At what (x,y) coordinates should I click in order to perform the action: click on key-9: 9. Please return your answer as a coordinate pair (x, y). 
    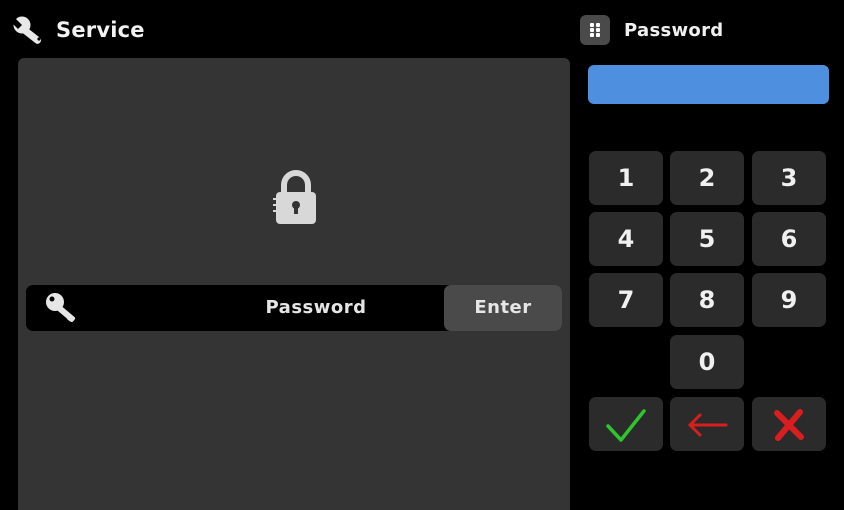
    Looking at the image, I should click on (789, 300).